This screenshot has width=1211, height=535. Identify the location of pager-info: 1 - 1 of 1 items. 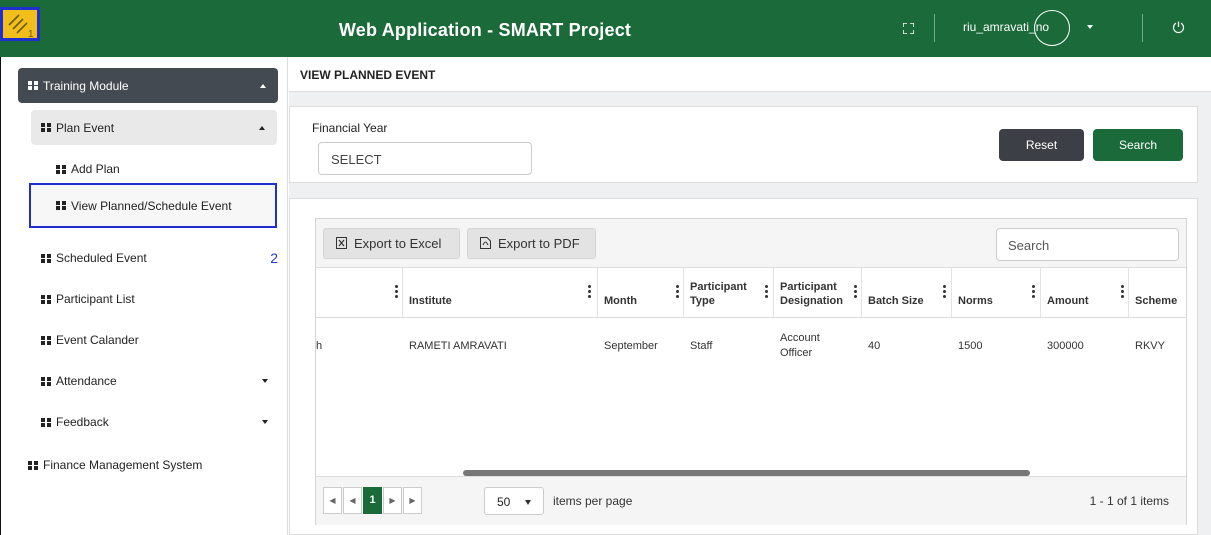
(1129, 501).